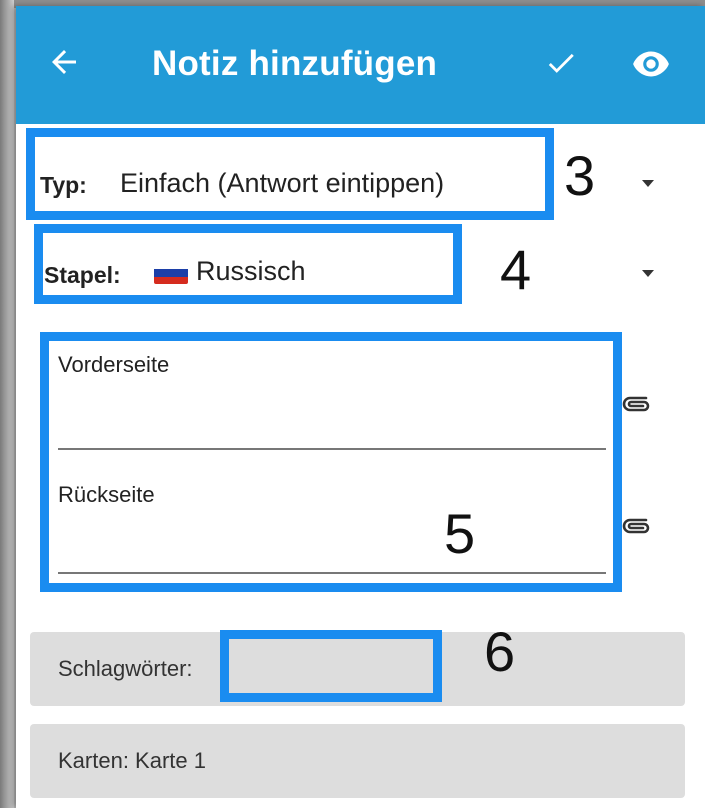 The width and height of the screenshot is (705, 808). What do you see at coordinates (7, 404) in the screenshot?
I see `backdrop-left` at bounding box center [7, 404].